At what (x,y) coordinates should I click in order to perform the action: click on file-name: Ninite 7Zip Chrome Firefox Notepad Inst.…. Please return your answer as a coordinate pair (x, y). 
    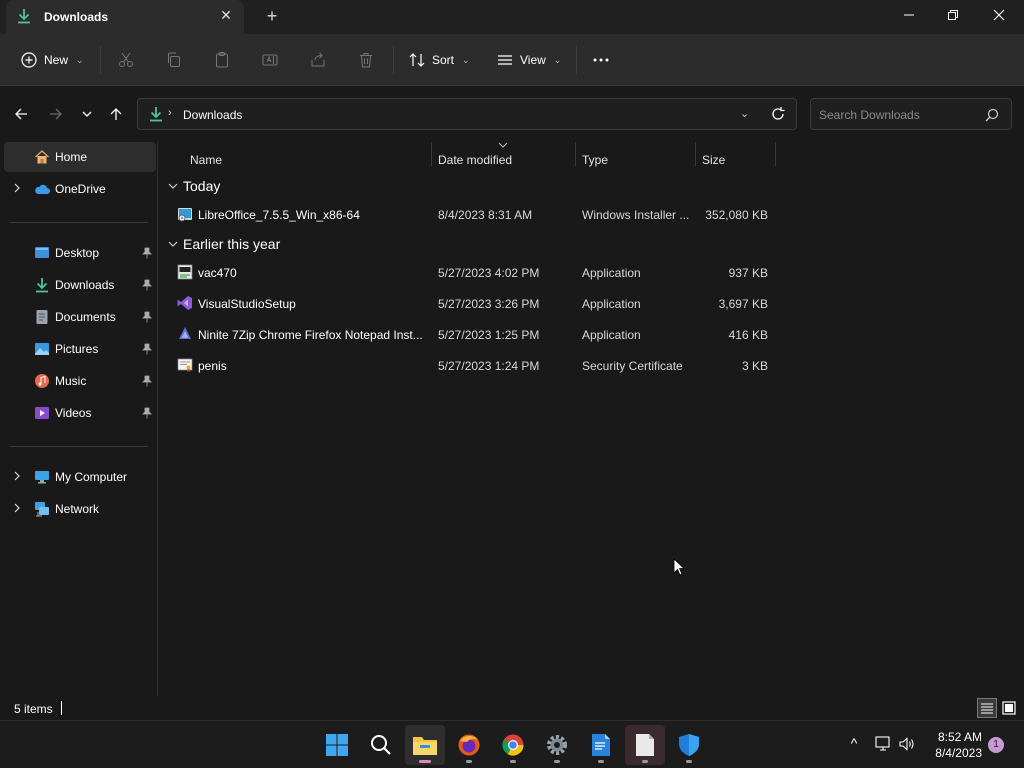
    Looking at the image, I should click on (310, 335).